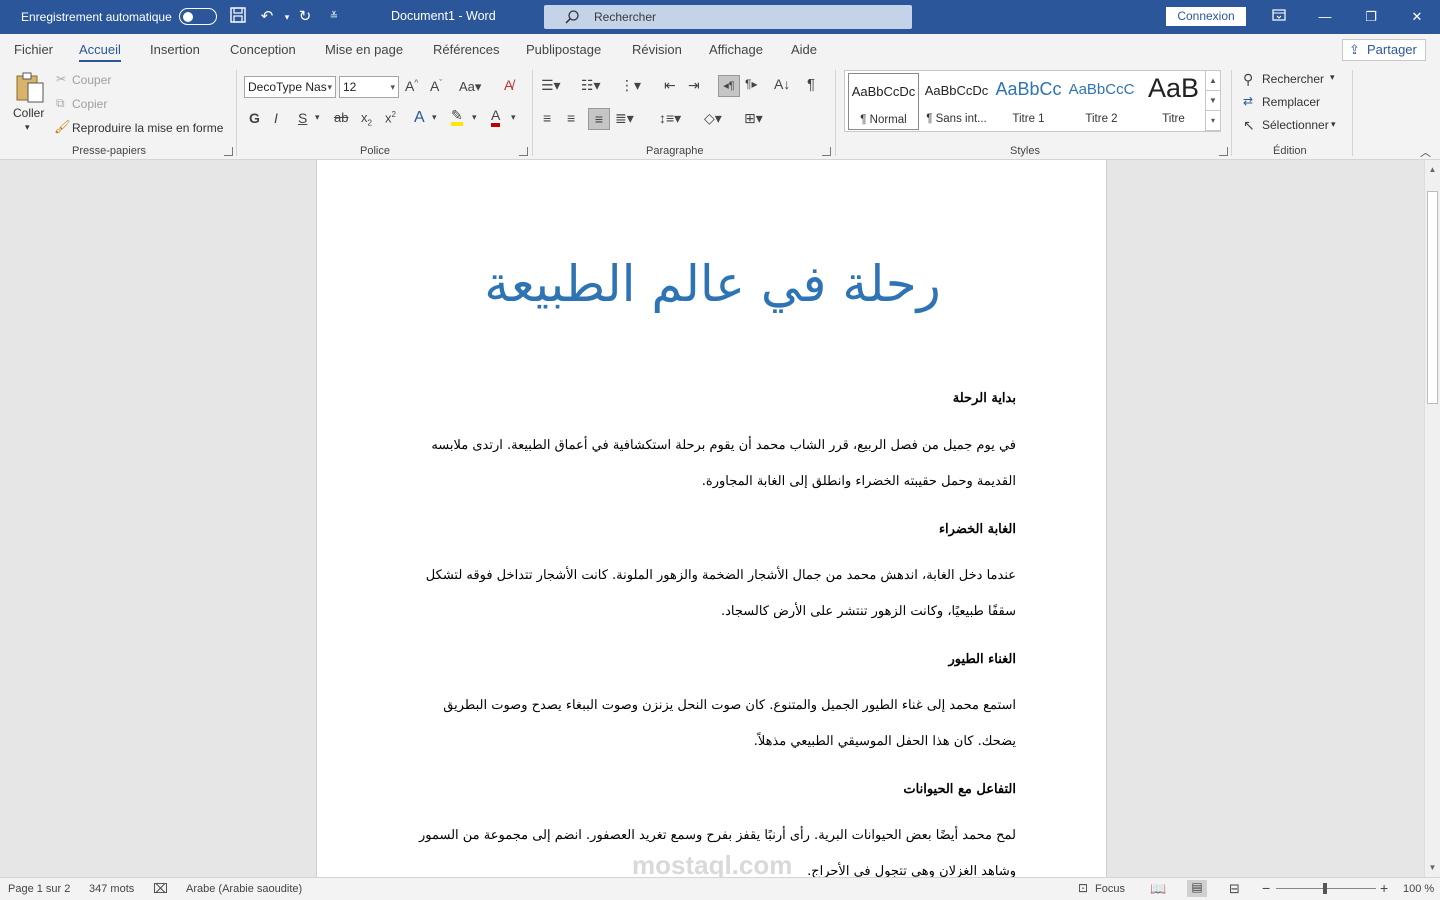 This screenshot has width=1440, height=900. I want to click on web-layout-icon: ⊟, so click(1234, 889).